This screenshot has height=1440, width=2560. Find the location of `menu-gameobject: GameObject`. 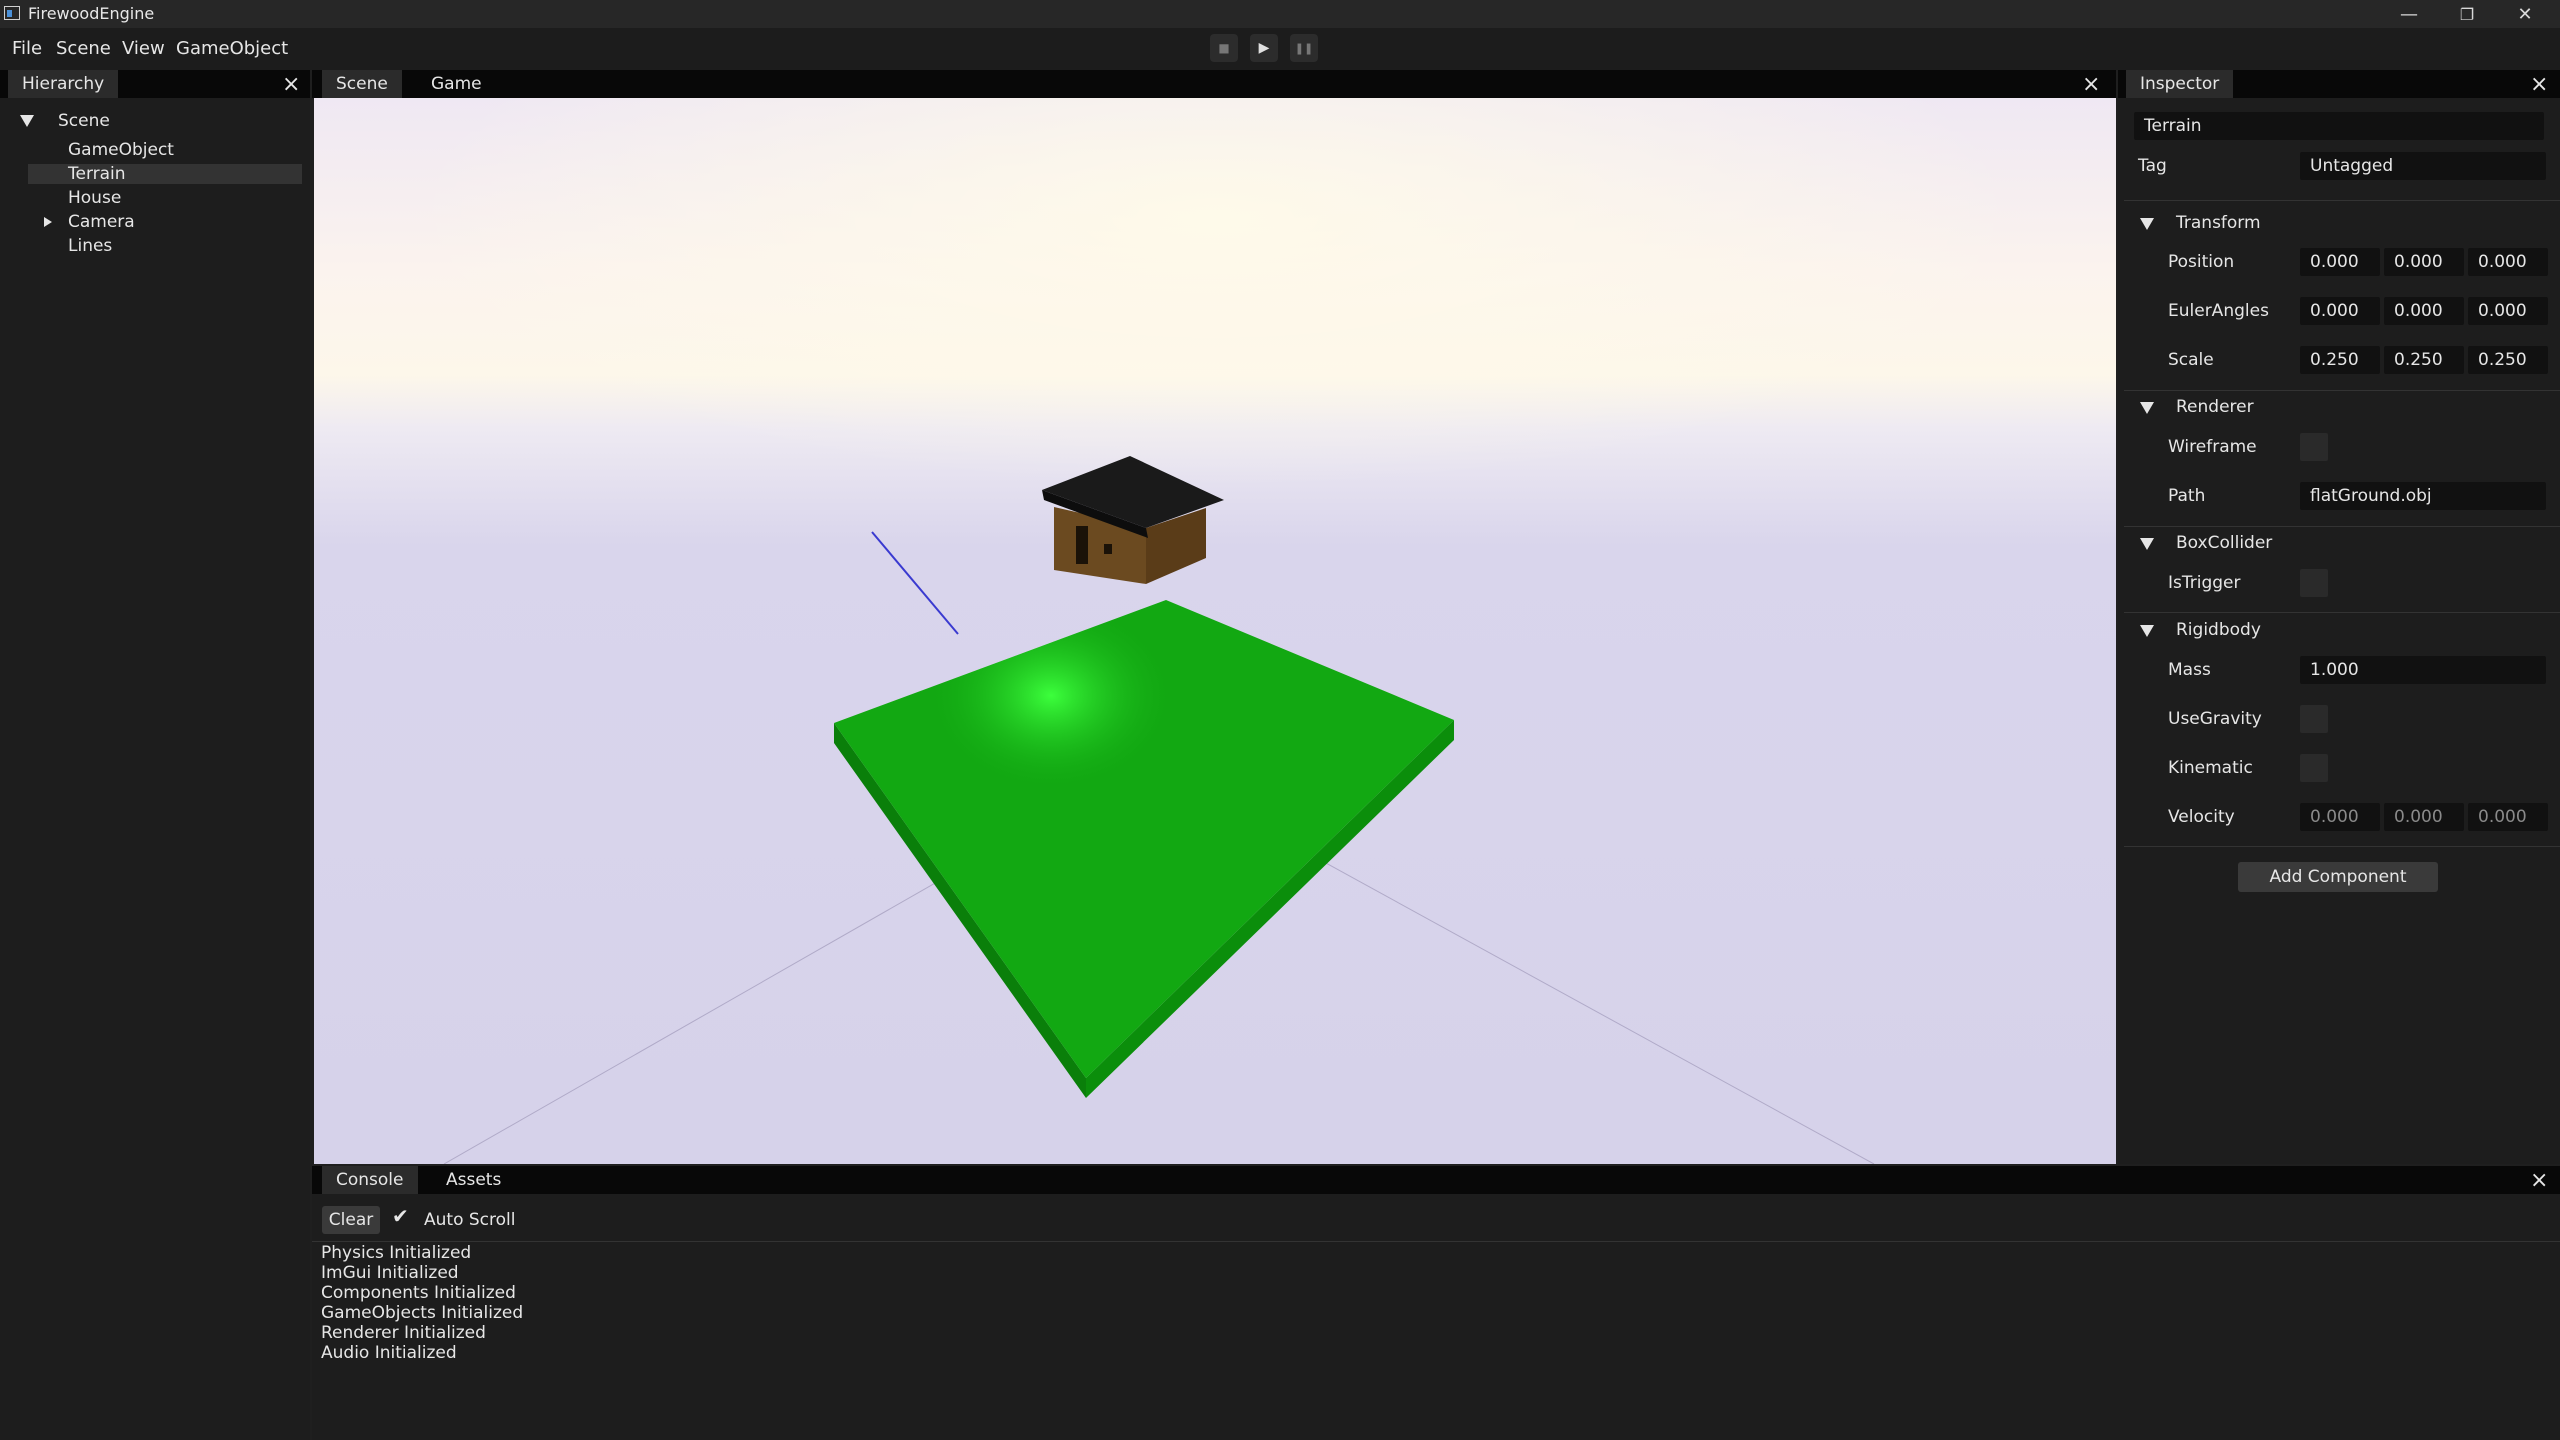

menu-gameobject: GameObject is located at coordinates (232, 48).